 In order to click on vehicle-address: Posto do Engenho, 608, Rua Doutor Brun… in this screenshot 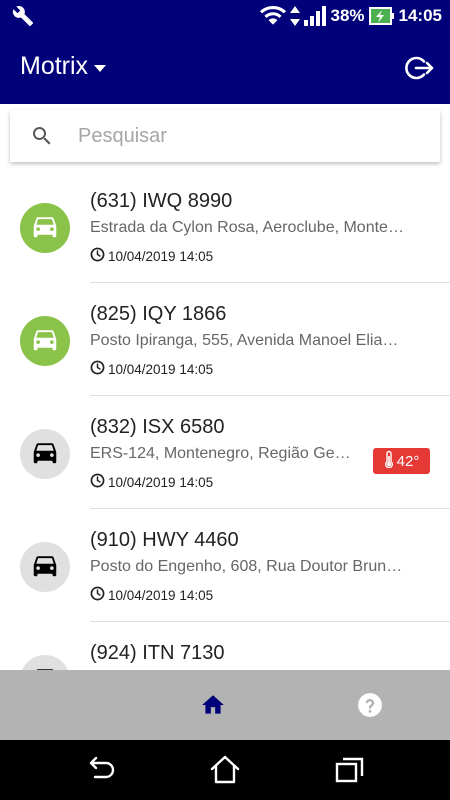, I will do `click(246, 566)`.